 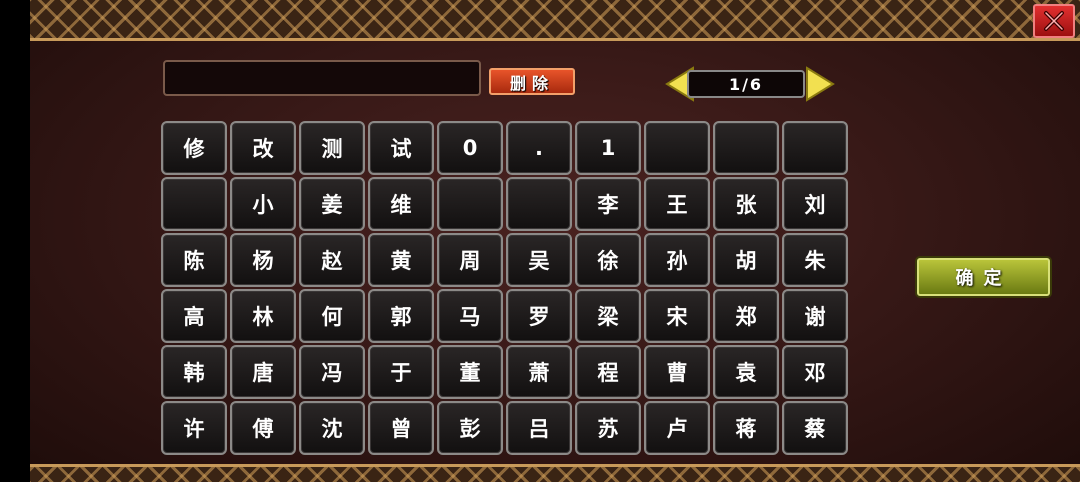 I want to click on char-key: 吕, so click(x=539, y=428).